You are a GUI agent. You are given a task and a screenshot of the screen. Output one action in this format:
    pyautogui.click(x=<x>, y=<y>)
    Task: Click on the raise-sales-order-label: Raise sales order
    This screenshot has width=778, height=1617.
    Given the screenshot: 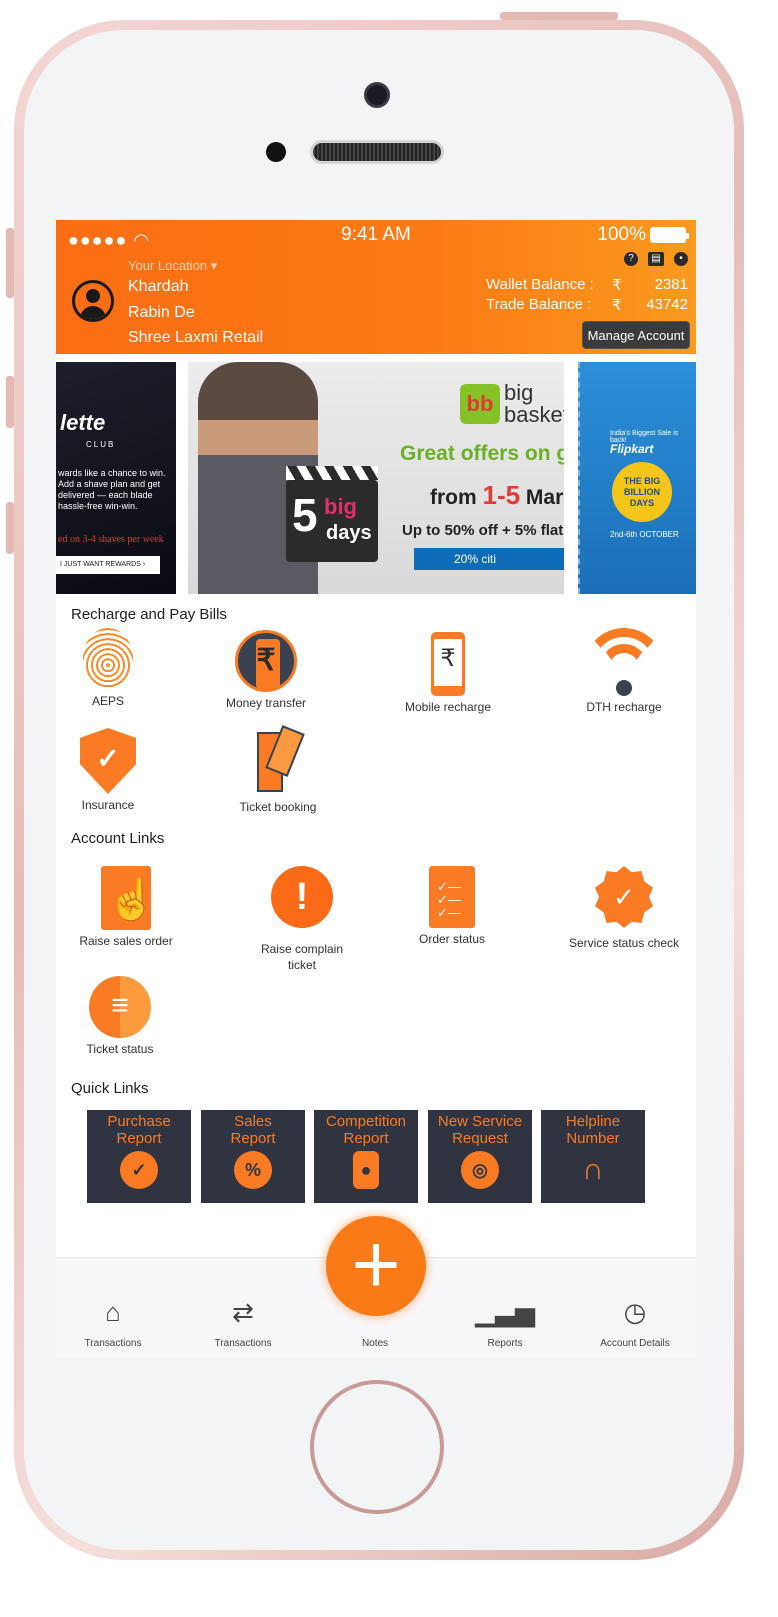 What is the action you would take?
    pyautogui.click(x=126, y=941)
    